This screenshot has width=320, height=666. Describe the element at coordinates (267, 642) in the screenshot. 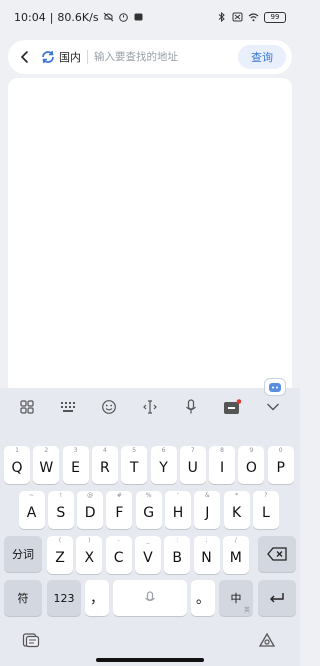

I see `assistant-icon` at that location.